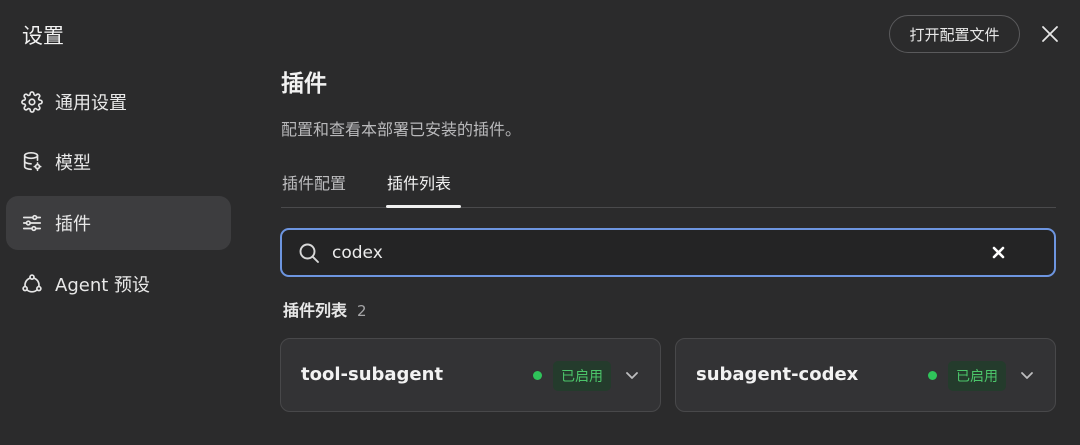 The width and height of the screenshot is (1080, 445). Describe the element at coordinates (103, 285) in the screenshot. I see `sidebar-item-label: Agent 预设` at that location.